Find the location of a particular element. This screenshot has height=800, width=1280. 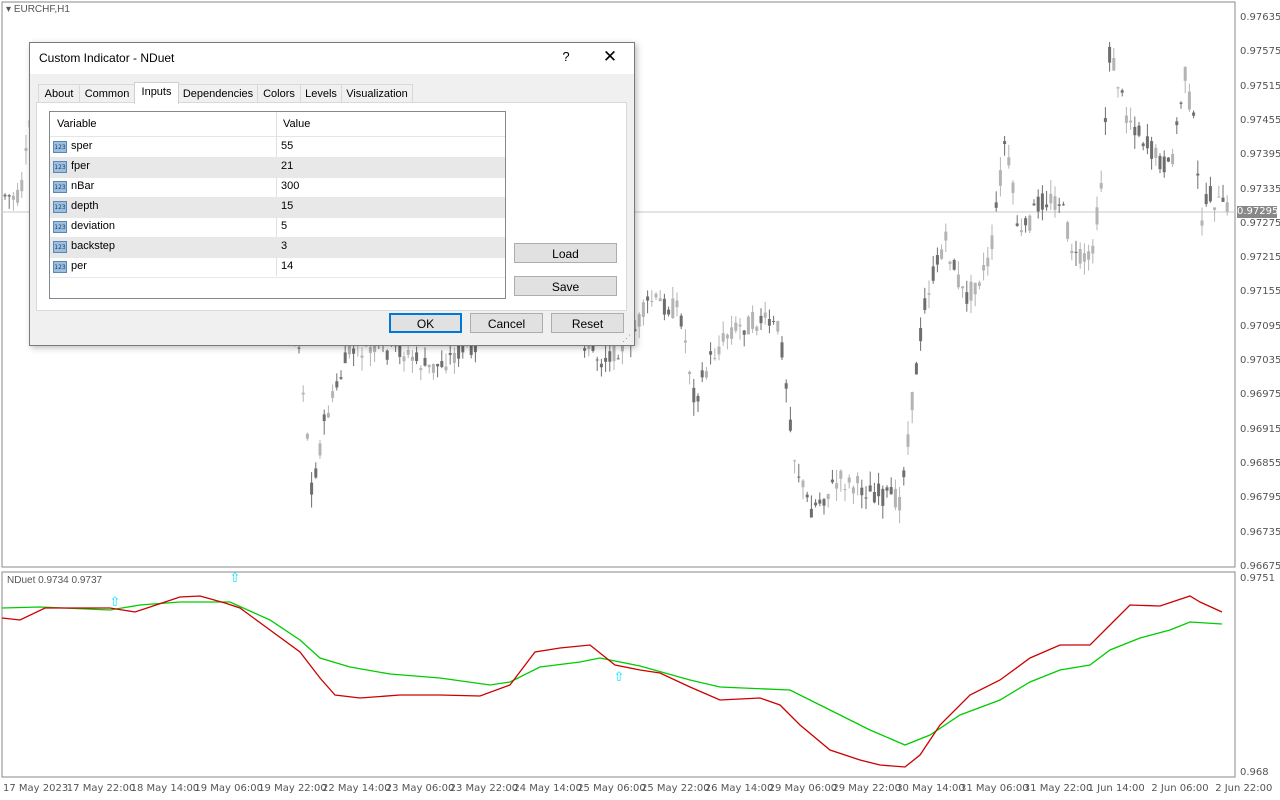

price-axis-label: 0.96975 is located at coordinates (1260, 395).